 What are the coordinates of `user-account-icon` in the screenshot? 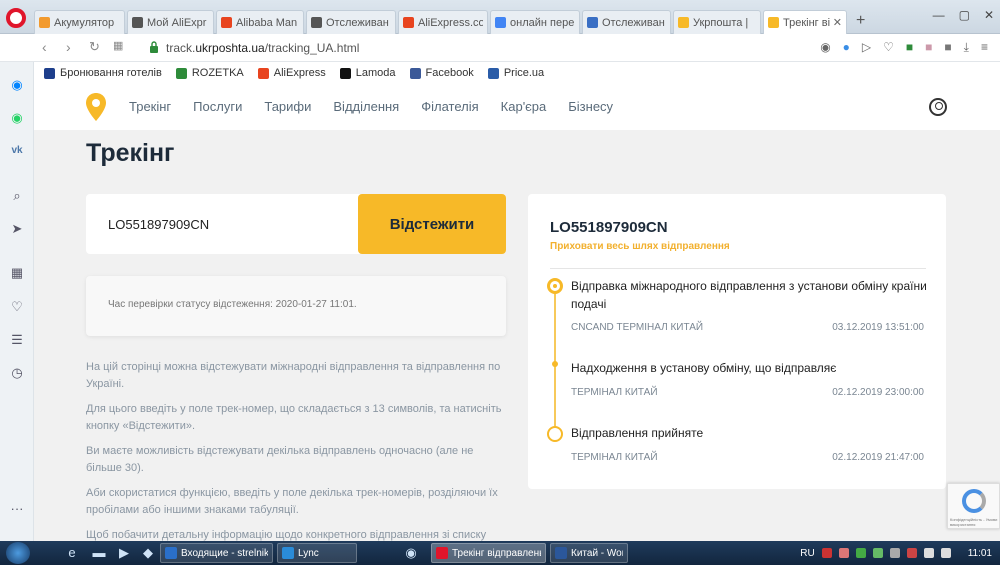 It's located at (938, 107).